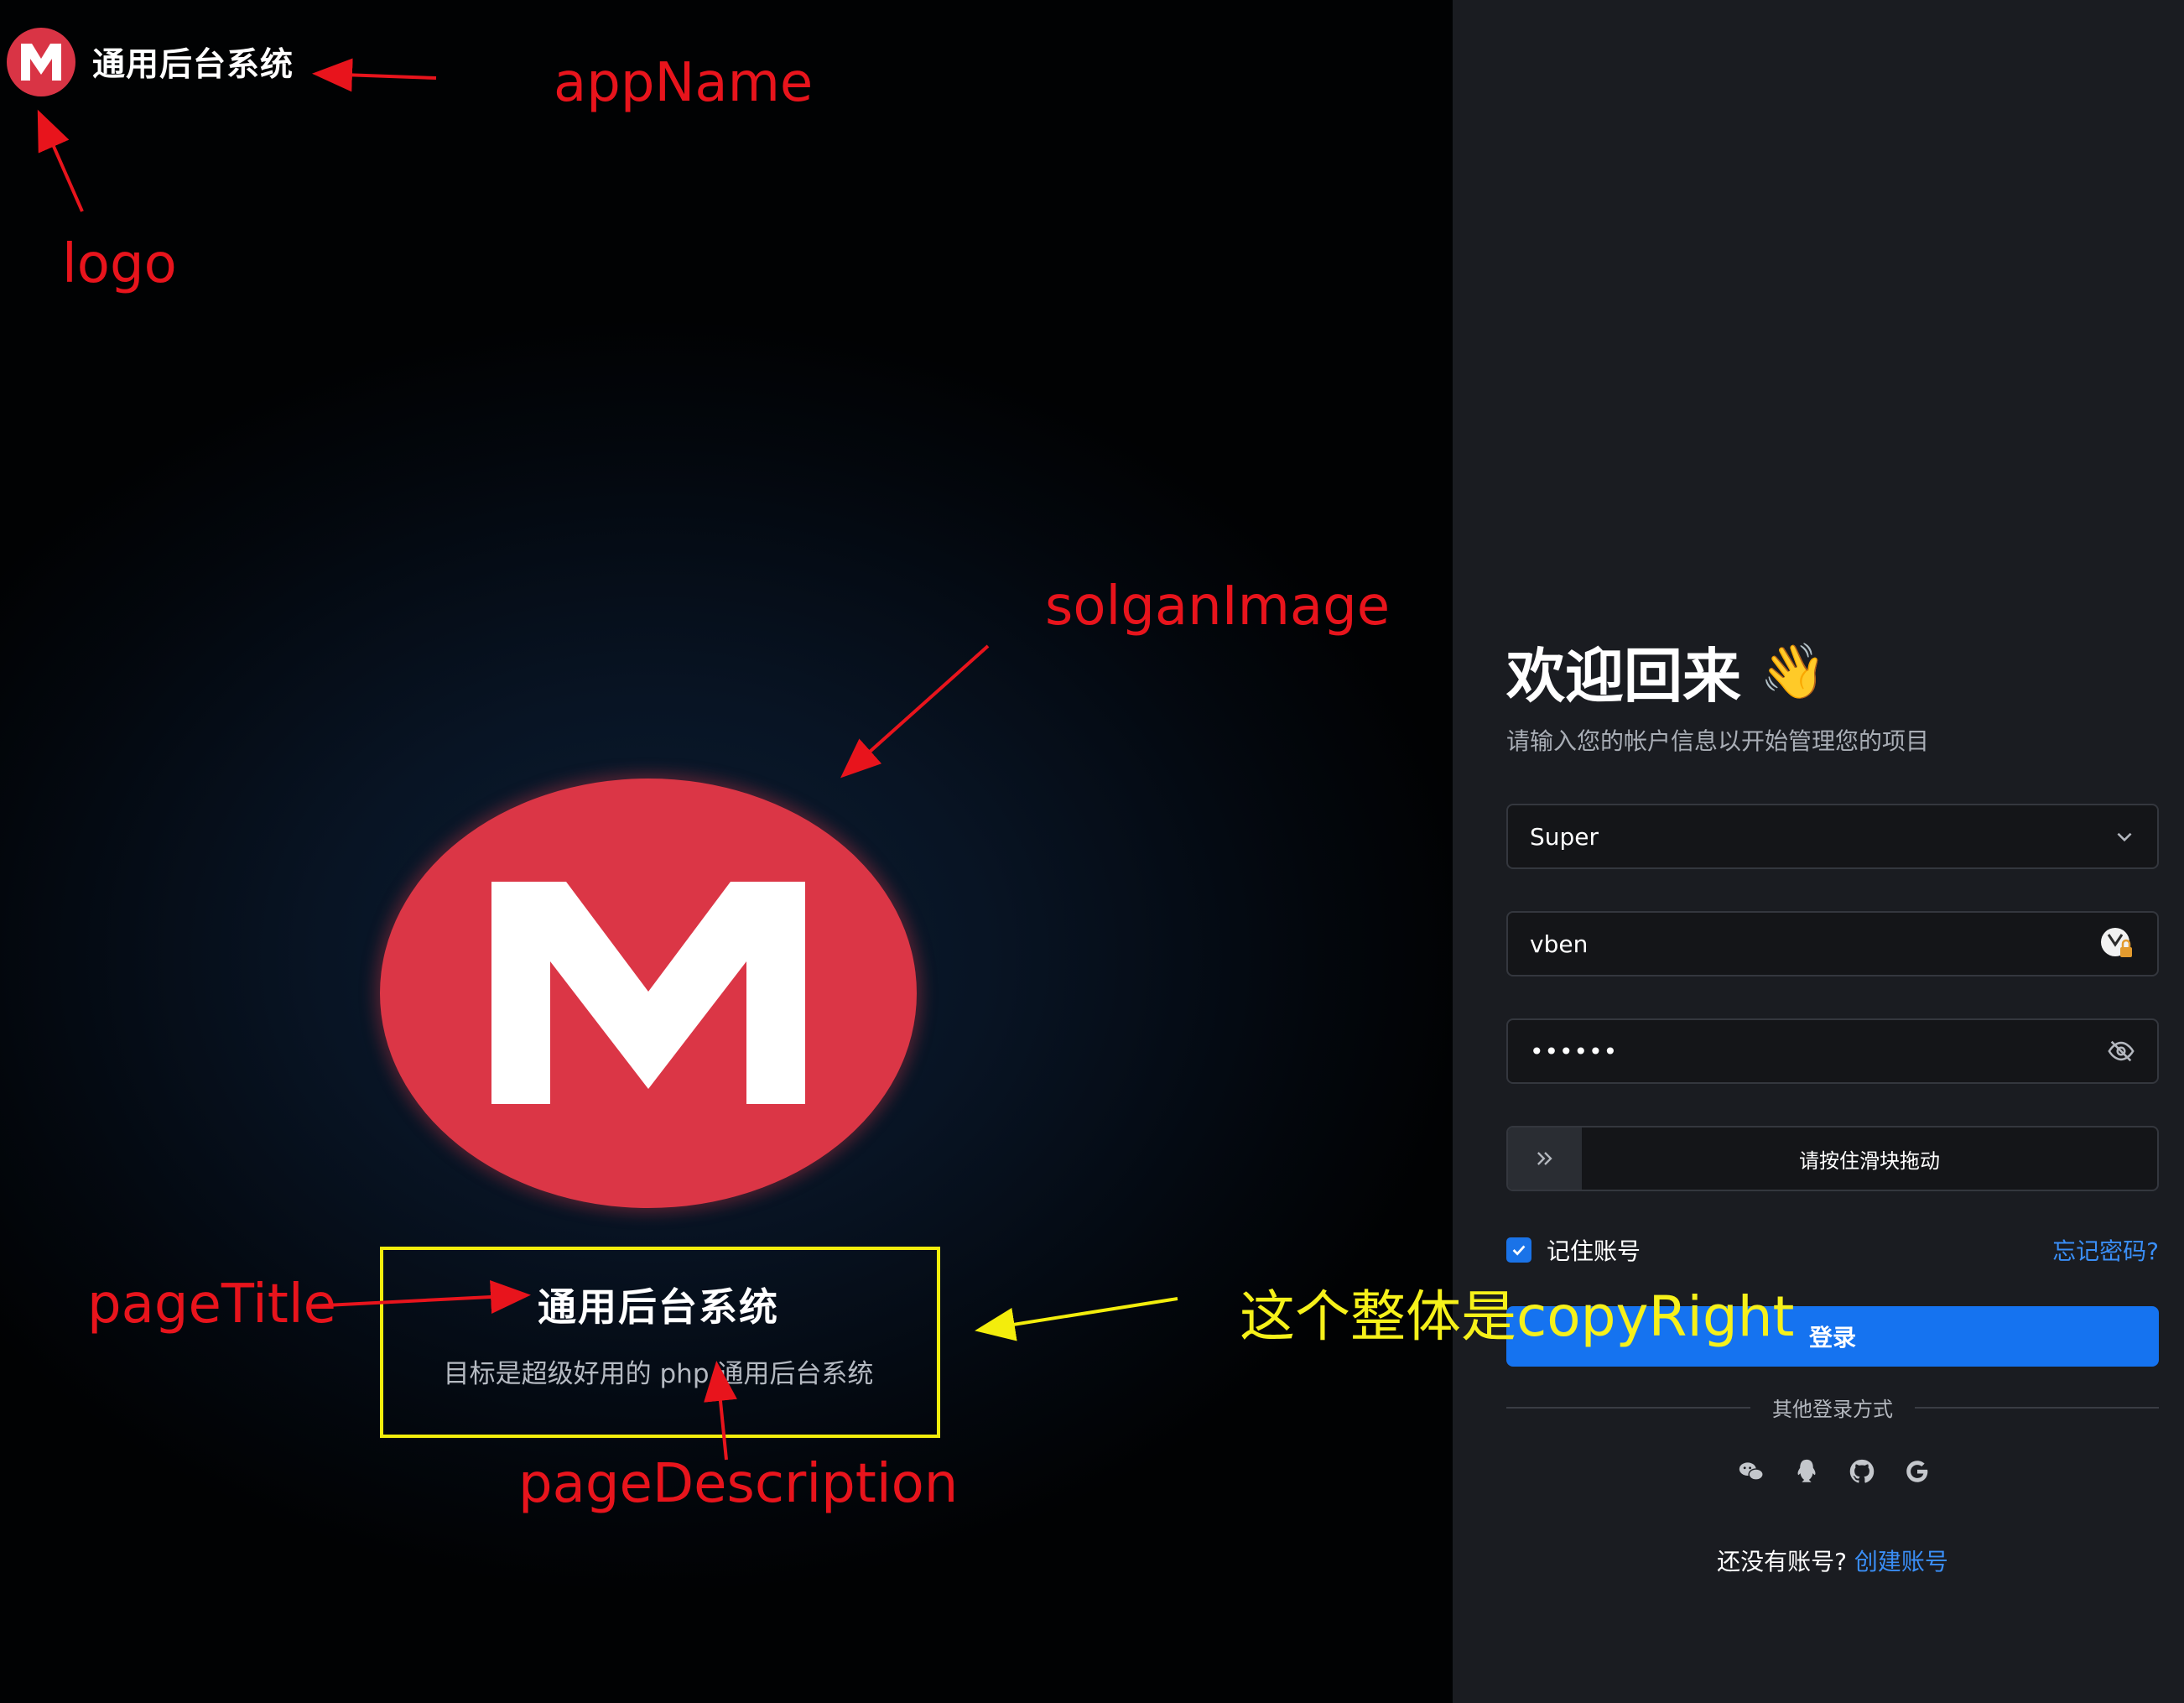  Describe the element at coordinates (41, 62) in the screenshot. I see `m-logo-icon` at that location.